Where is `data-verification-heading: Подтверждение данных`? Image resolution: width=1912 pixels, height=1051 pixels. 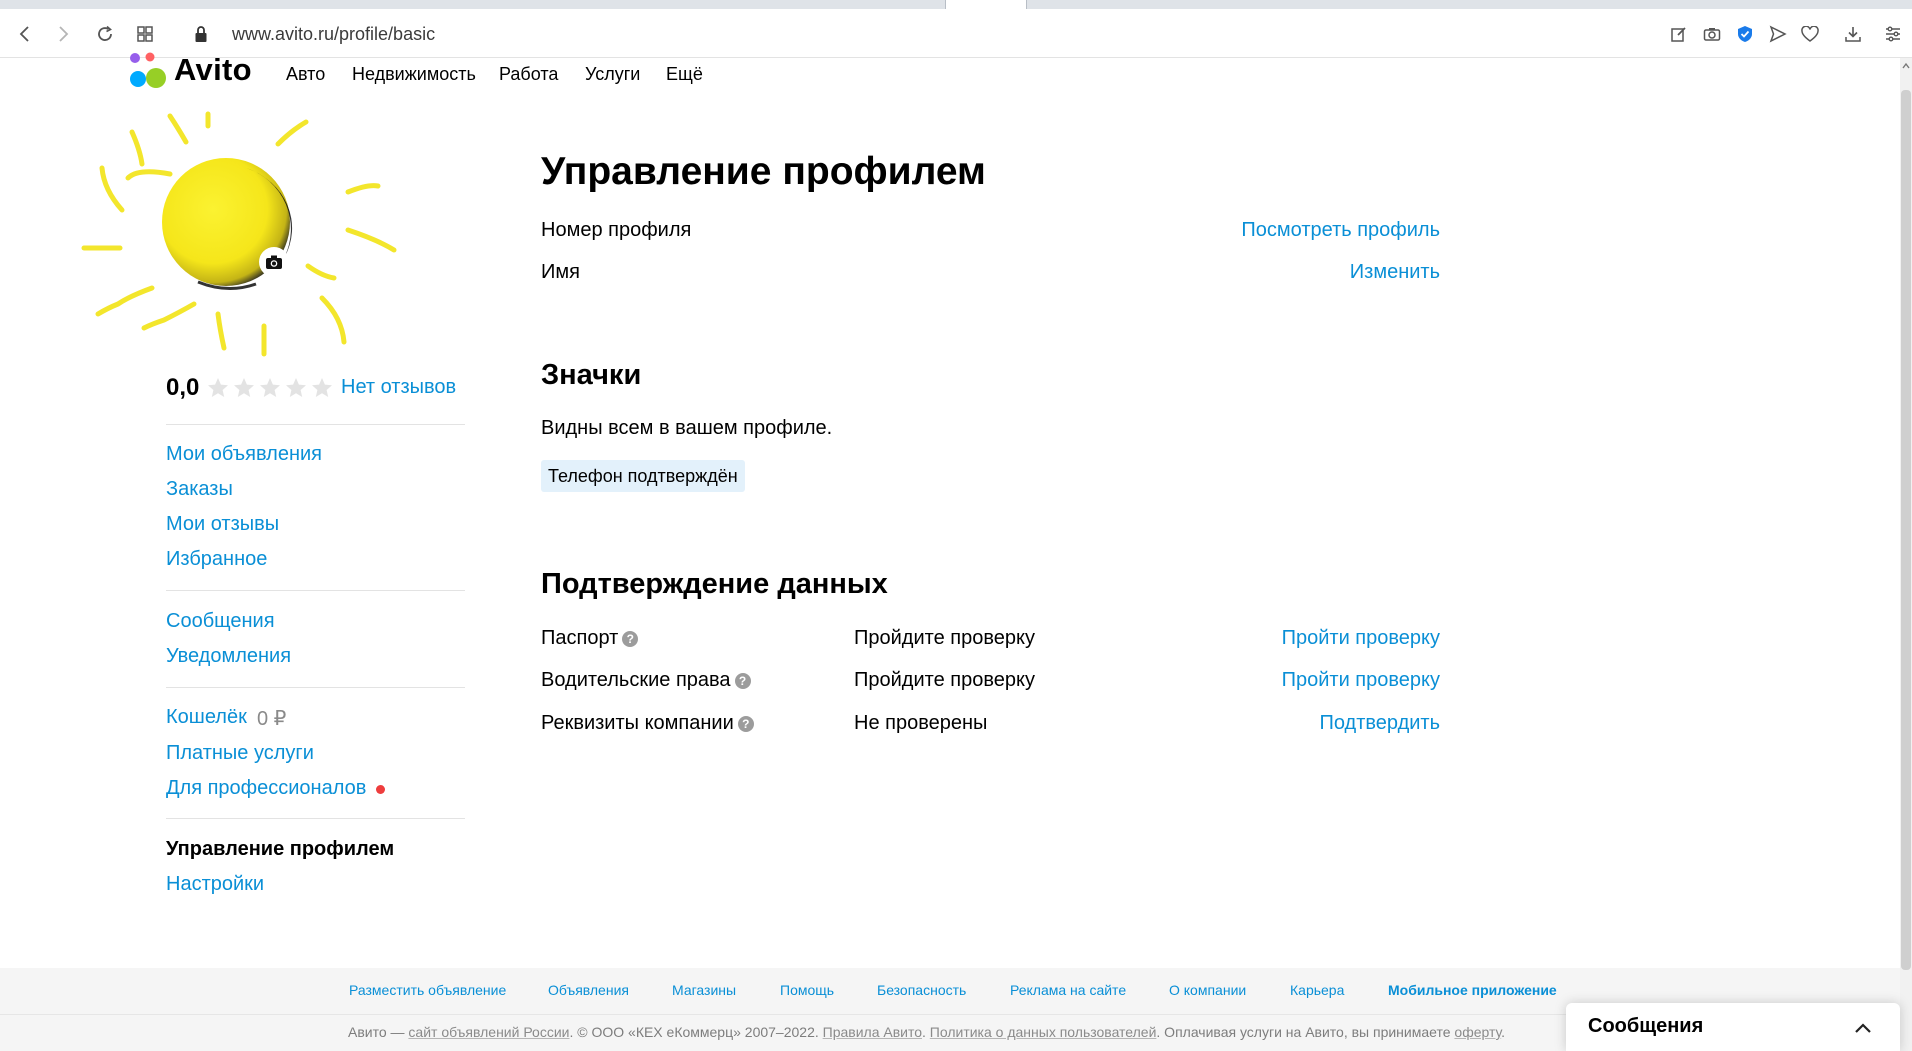 data-verification-heading: Подтверждение данных is located at coordinates (714, 584).